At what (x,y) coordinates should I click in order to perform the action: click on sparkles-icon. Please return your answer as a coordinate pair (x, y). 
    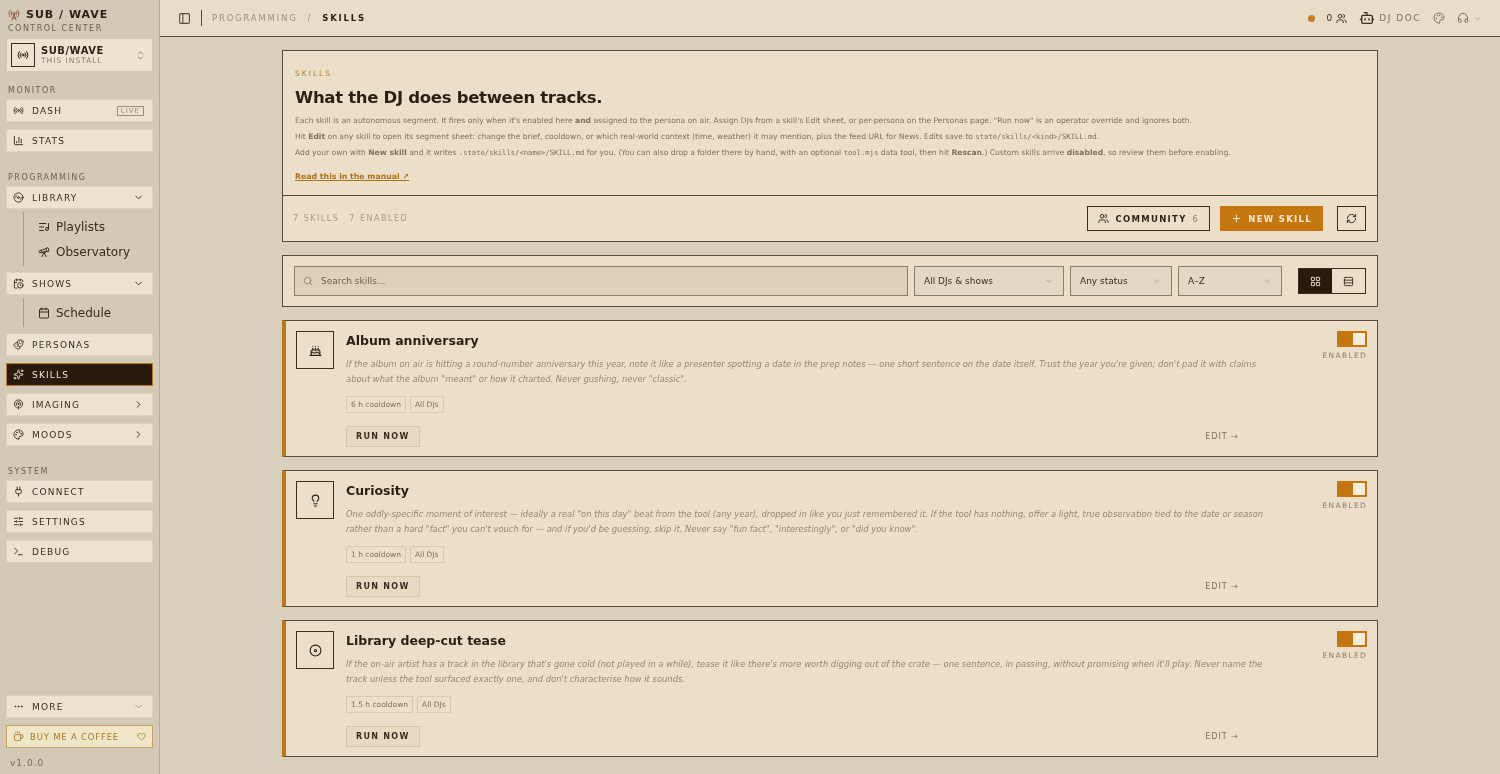
    Looking at the image, I should click on (18, 374).